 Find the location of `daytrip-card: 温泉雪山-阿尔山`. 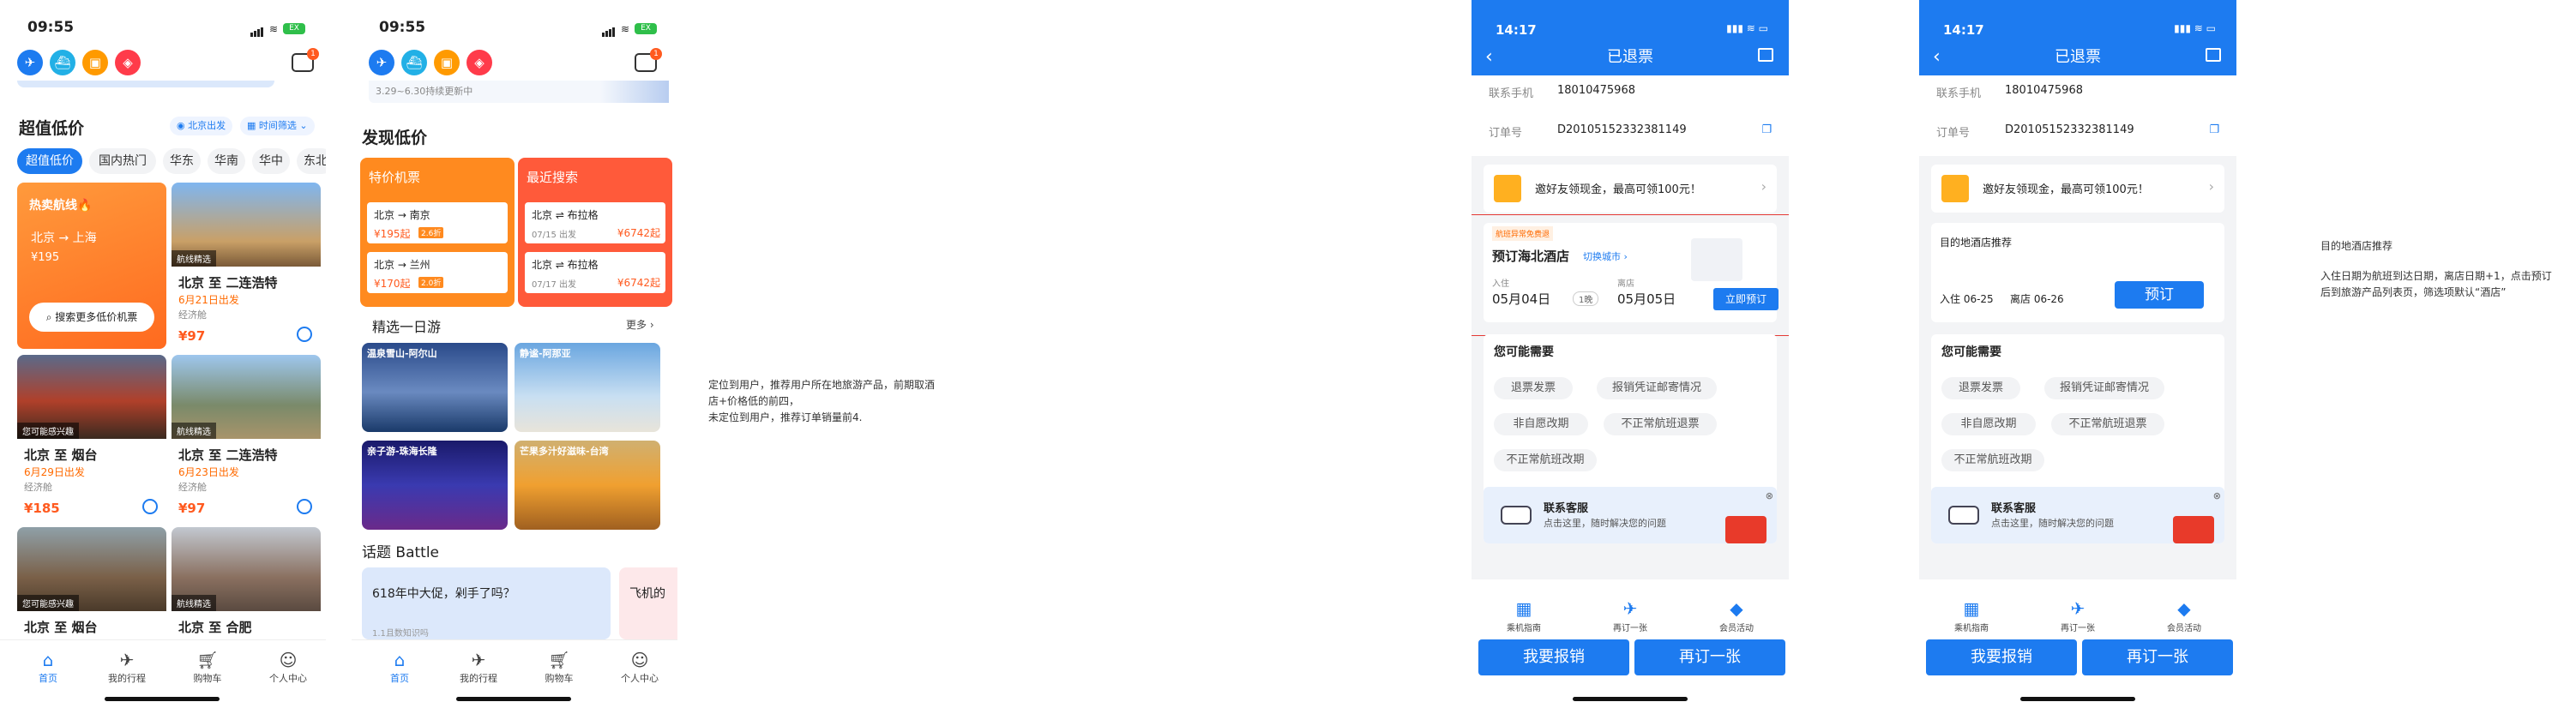

daytrip-card: 温泉雪山-阿尔山 is located at coordinates (435, 387).